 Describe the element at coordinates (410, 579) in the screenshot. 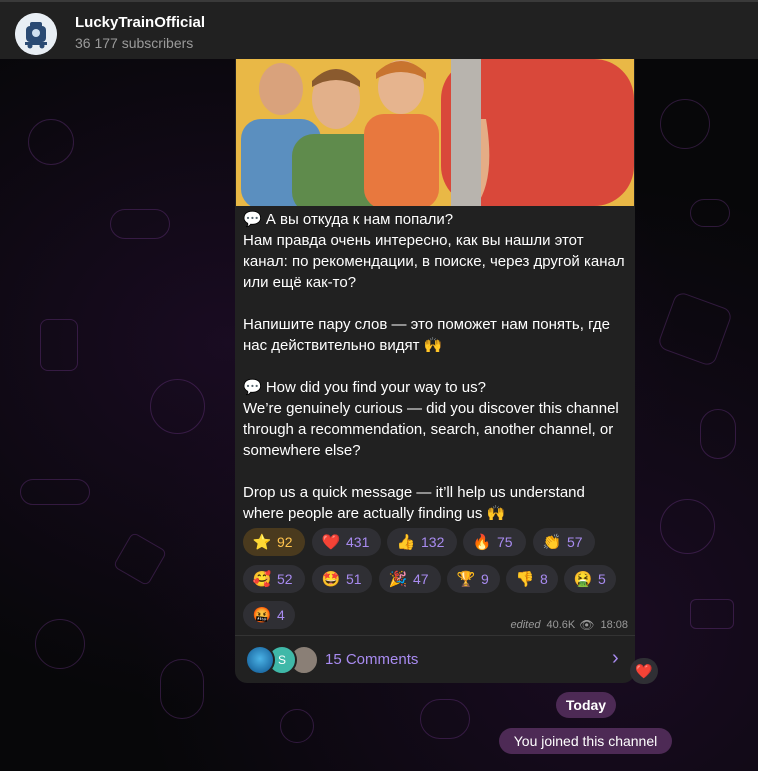

I see `party-reaction: 🎉 47` at that location.